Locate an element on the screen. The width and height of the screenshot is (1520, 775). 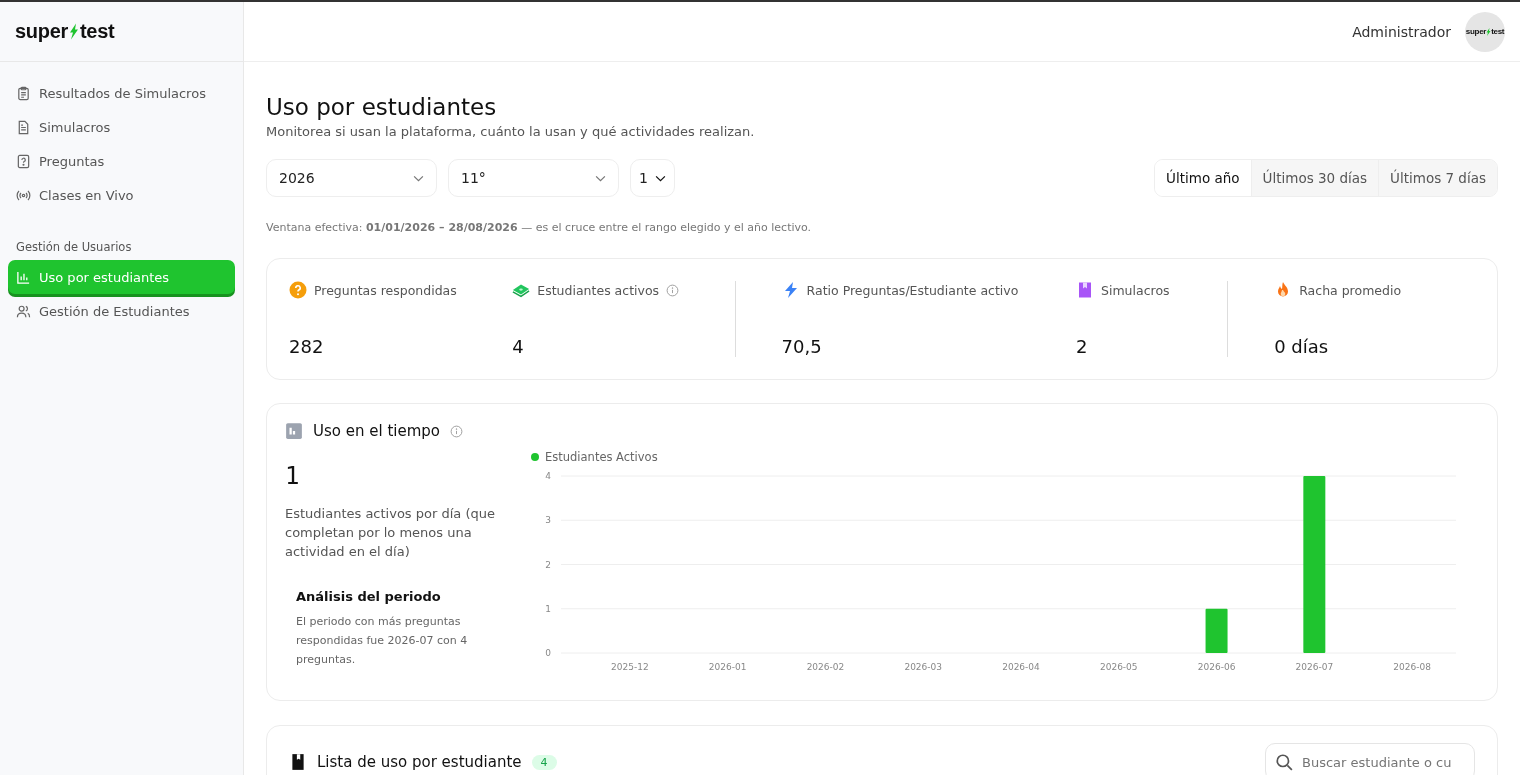
axis-label: 2 is located at coordinates (548, 564).